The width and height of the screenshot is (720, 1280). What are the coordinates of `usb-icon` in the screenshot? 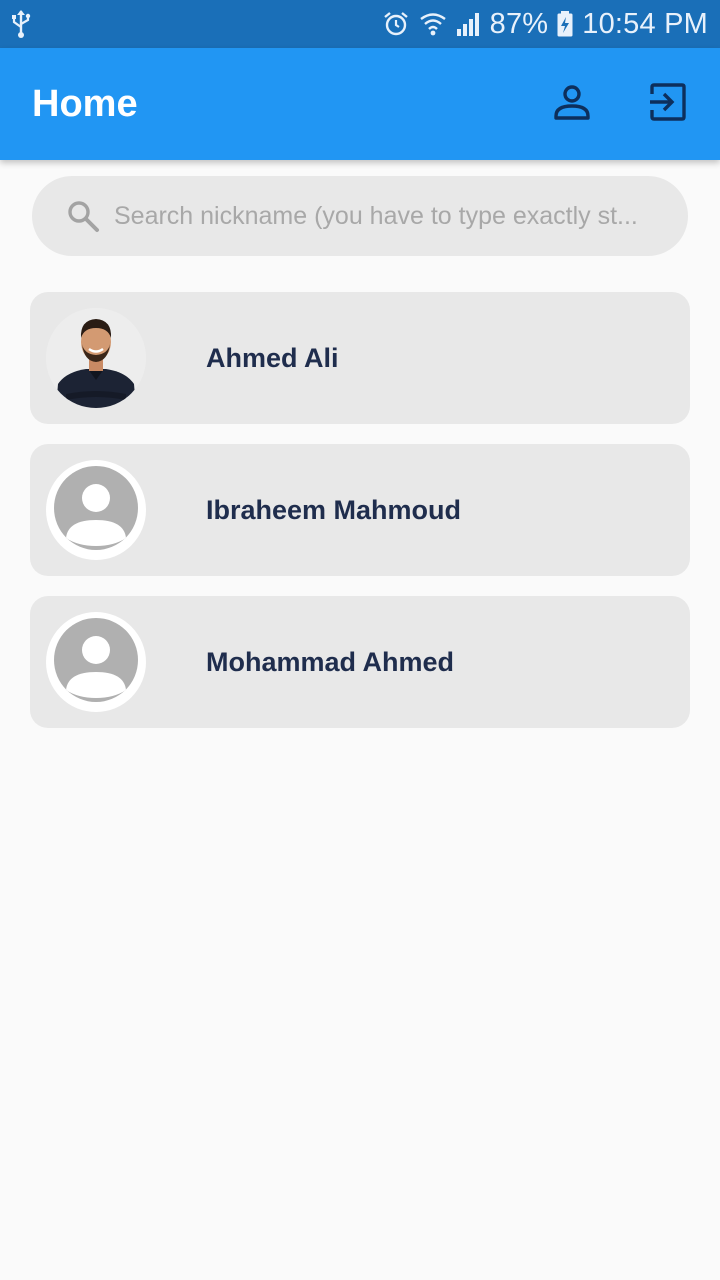 It's located at (21, 24).